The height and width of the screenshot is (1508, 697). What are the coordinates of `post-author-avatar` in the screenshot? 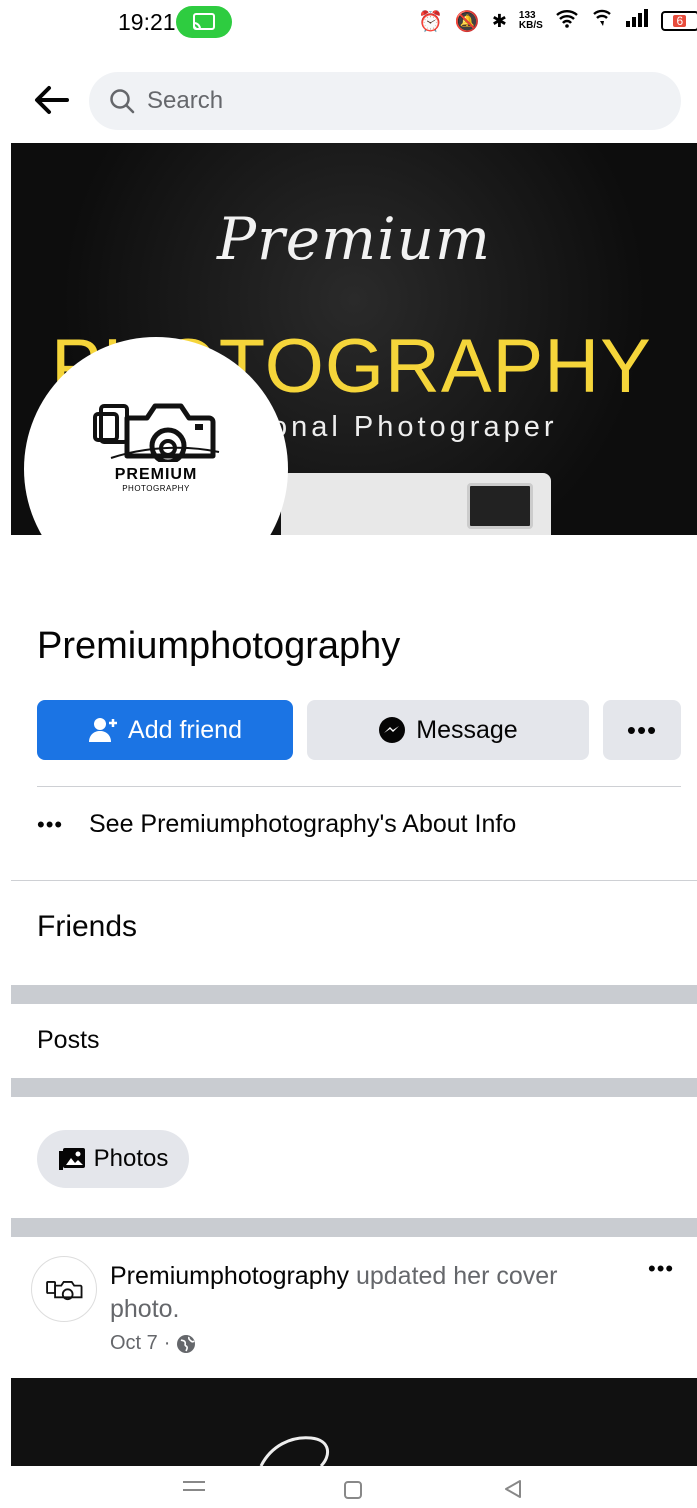 It's located at (64, 1289).